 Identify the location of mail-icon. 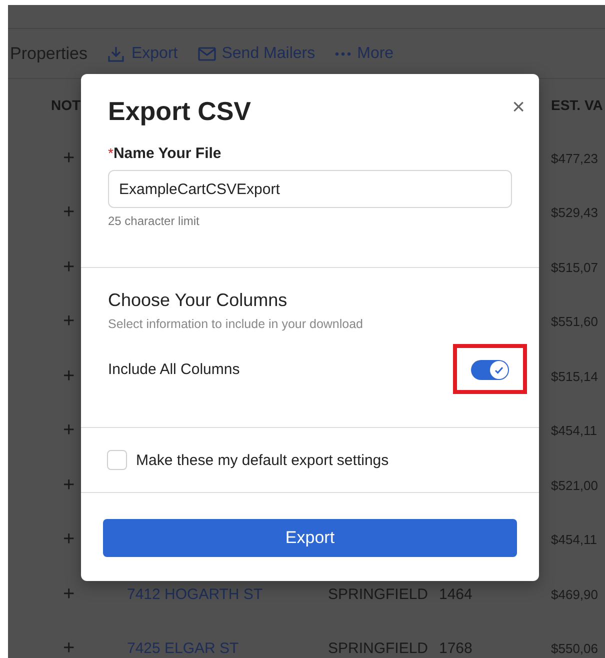
(207, 53).